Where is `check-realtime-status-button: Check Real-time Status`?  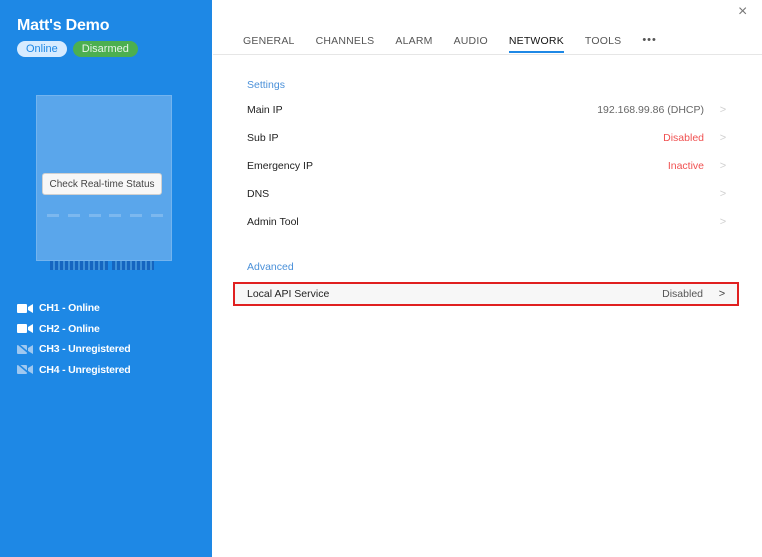 check-realtime-status-button: Check Real-time Status is located at coordinates (102, 184).